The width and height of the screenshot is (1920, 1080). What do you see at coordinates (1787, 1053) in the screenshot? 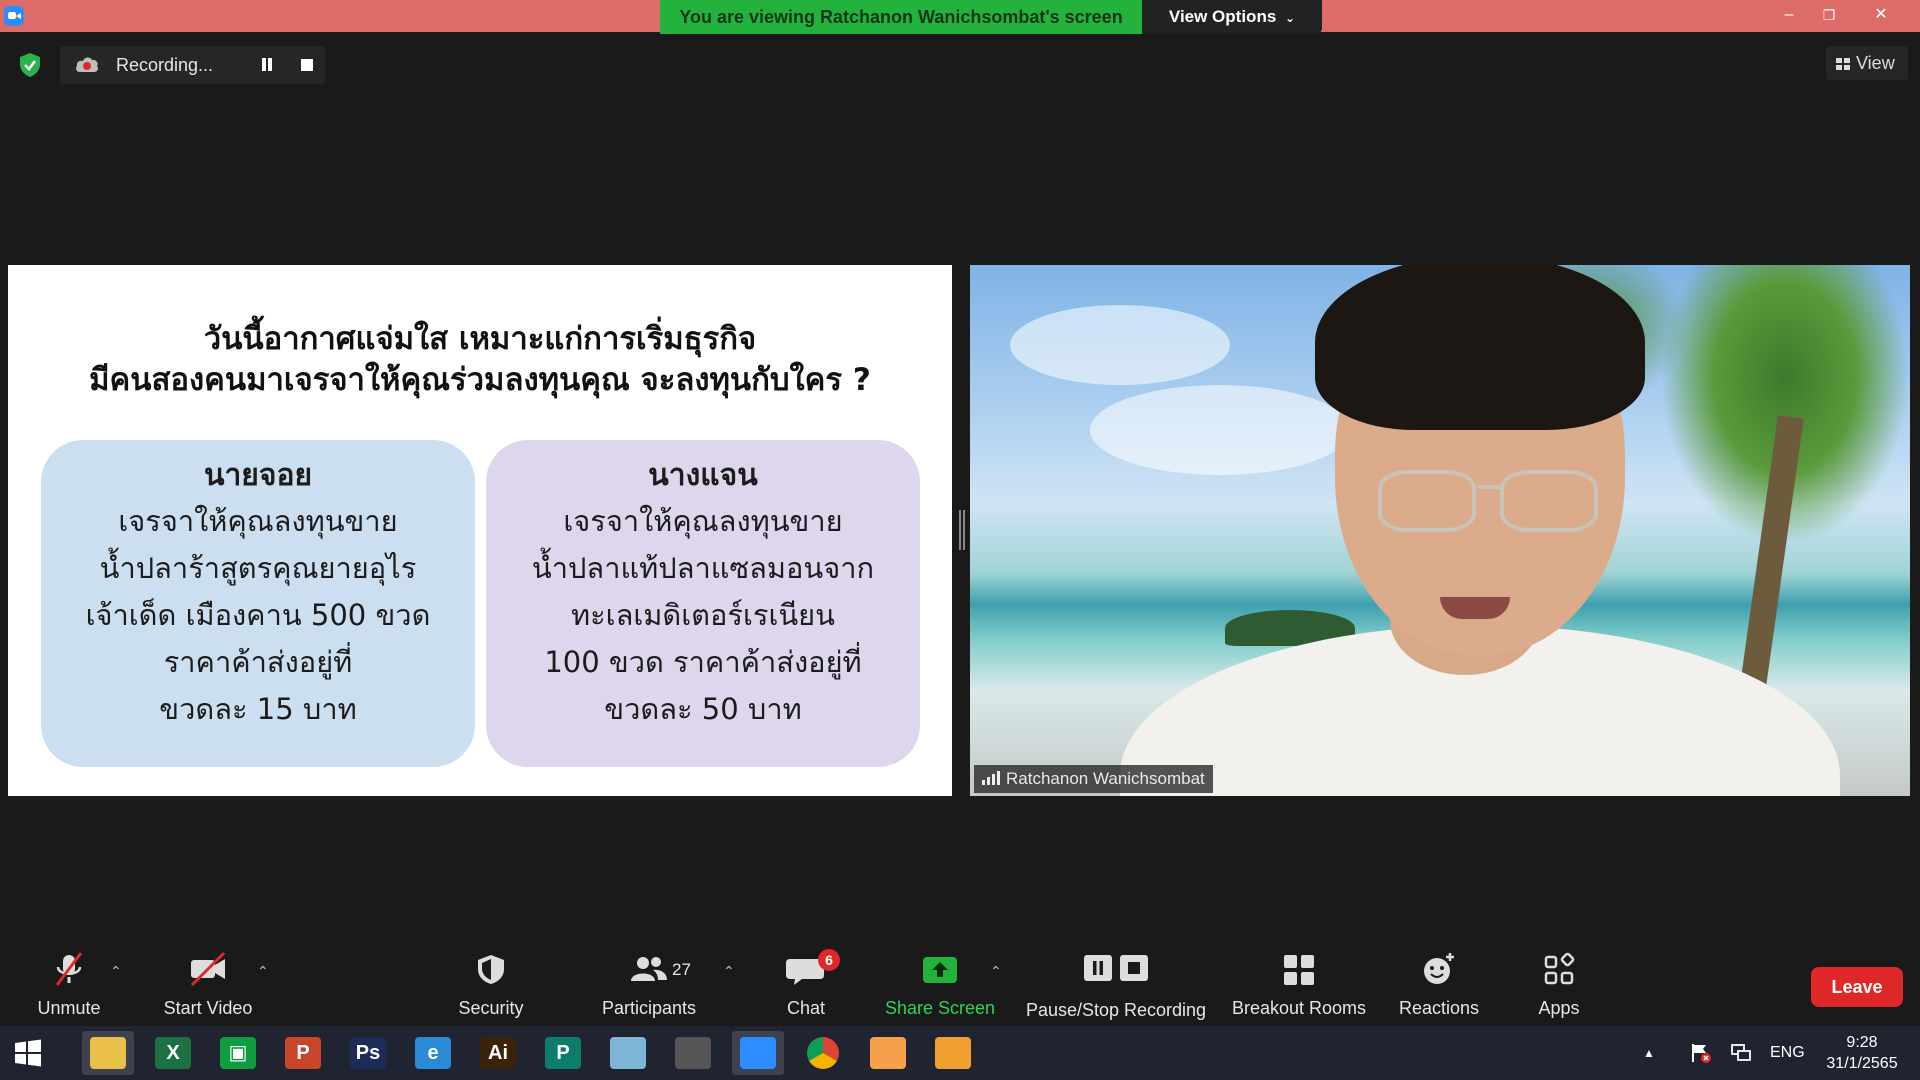
I see `input-language-indicator: ENG` at bounding box center [1787, 1053].